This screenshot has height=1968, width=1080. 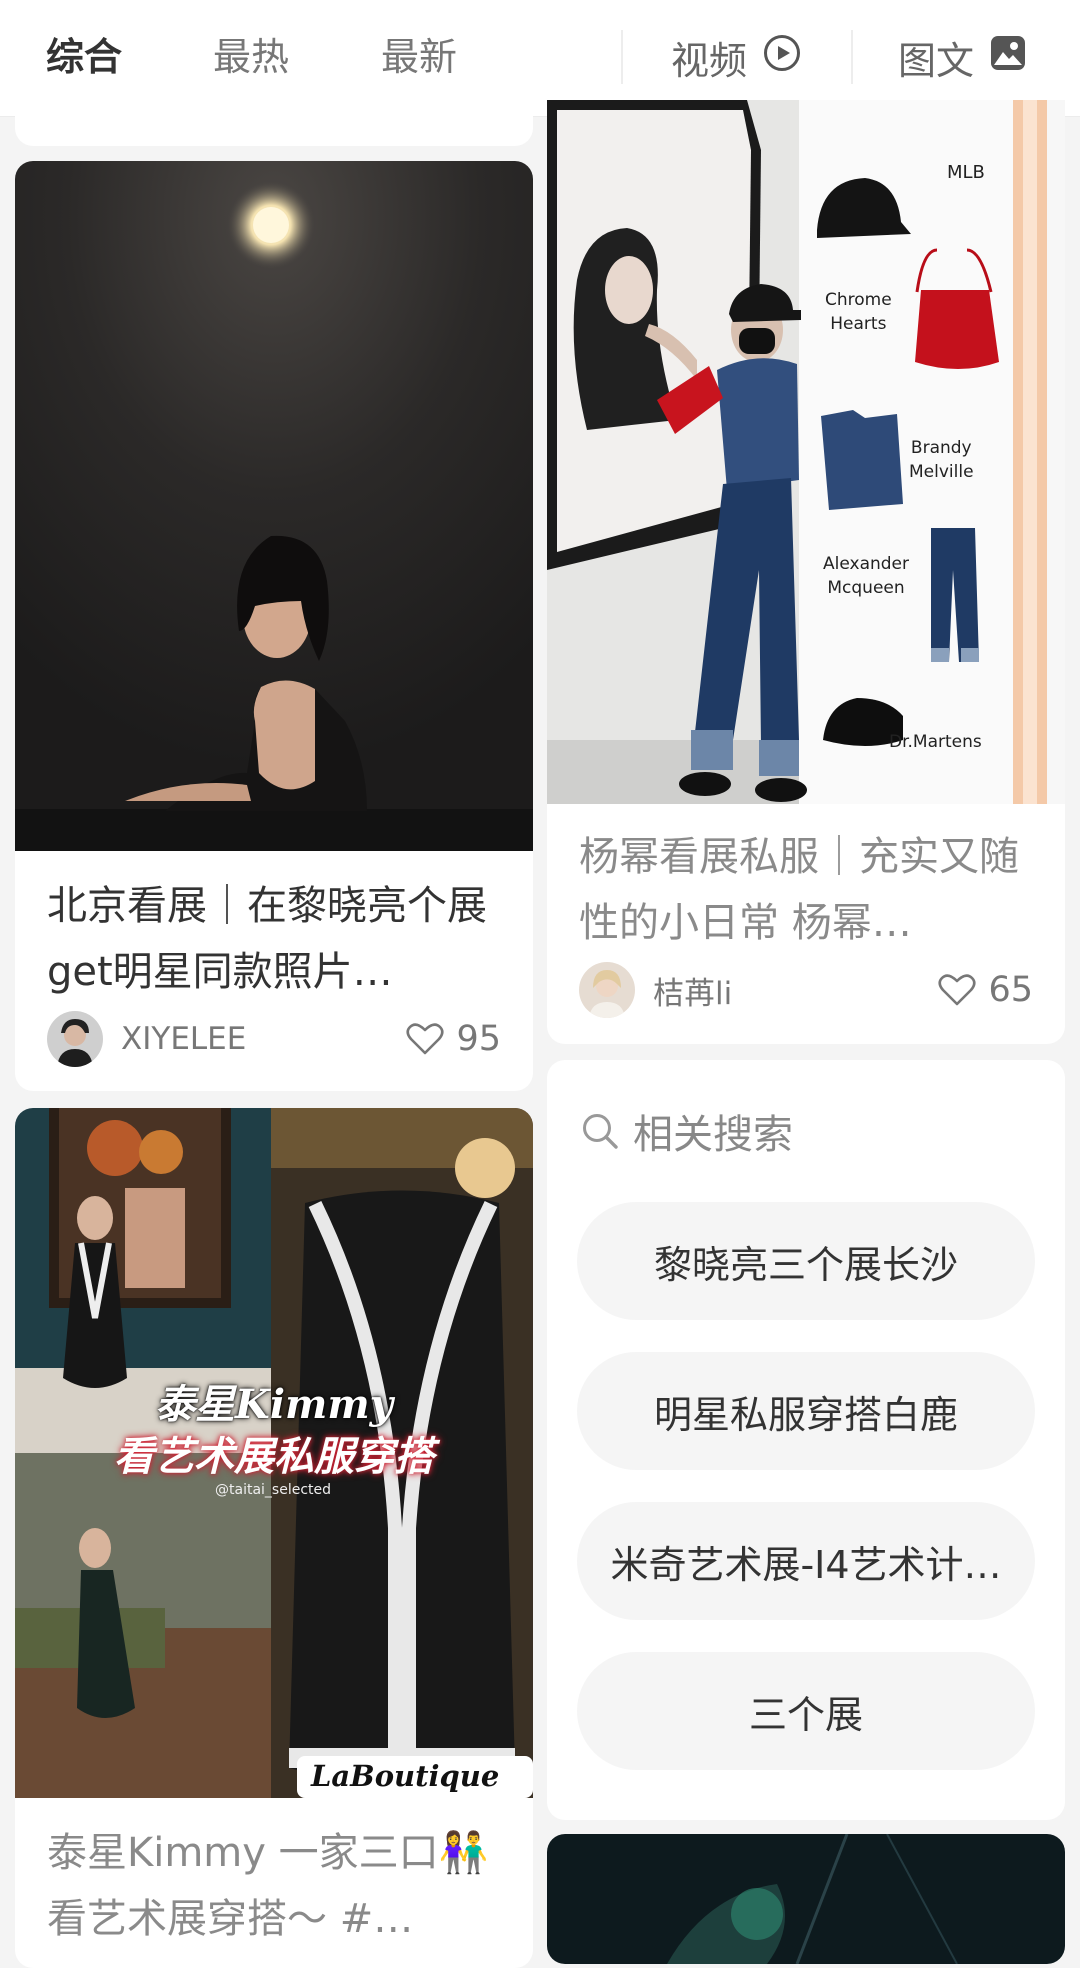 What do you see at coordinates (600, 1131) in the screenshot?
I see `search-icon` at bounding box center [600, 1131].